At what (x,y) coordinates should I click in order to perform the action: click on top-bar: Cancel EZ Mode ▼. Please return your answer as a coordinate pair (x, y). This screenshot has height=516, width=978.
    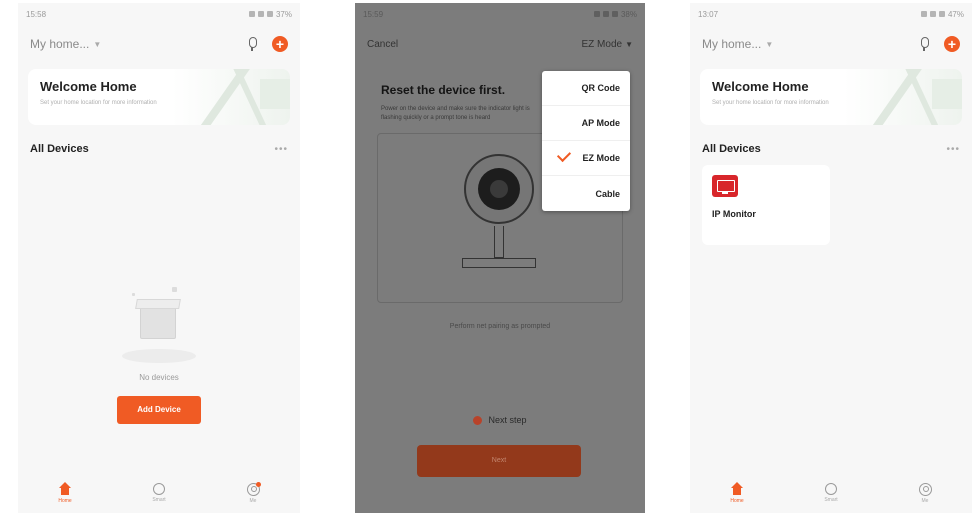
    Looking at the image, I should click on (500, 44).